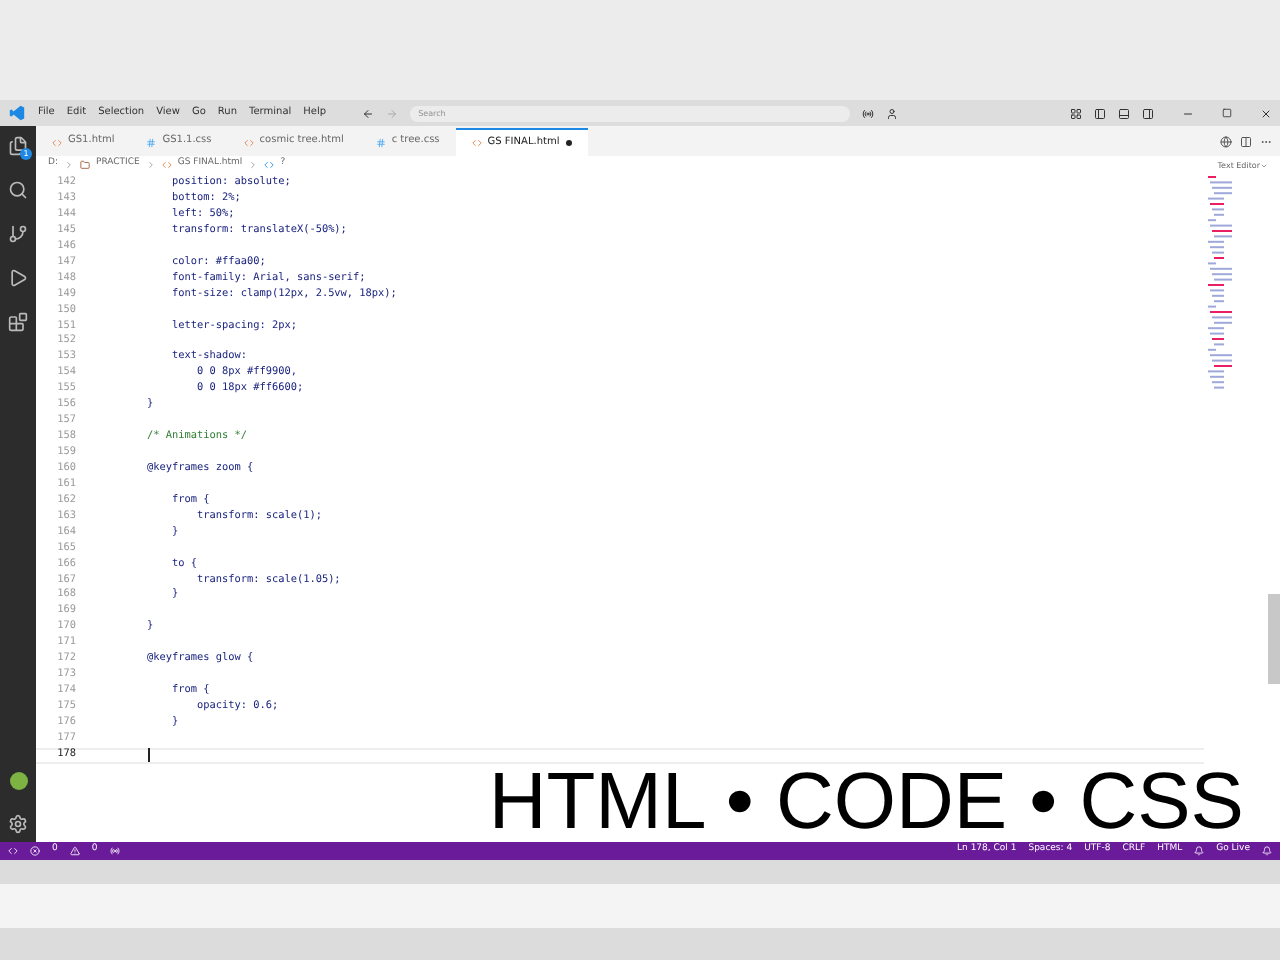  I want to click on minimize-icon, so click(1188, 113).